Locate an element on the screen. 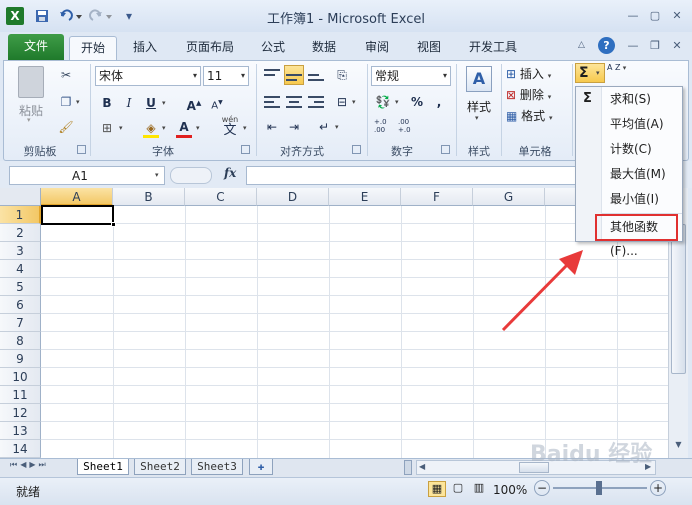 Image resolution: width=692 pixels, height=505 pixels. bold-button: B is located at coordinates (107, 103).